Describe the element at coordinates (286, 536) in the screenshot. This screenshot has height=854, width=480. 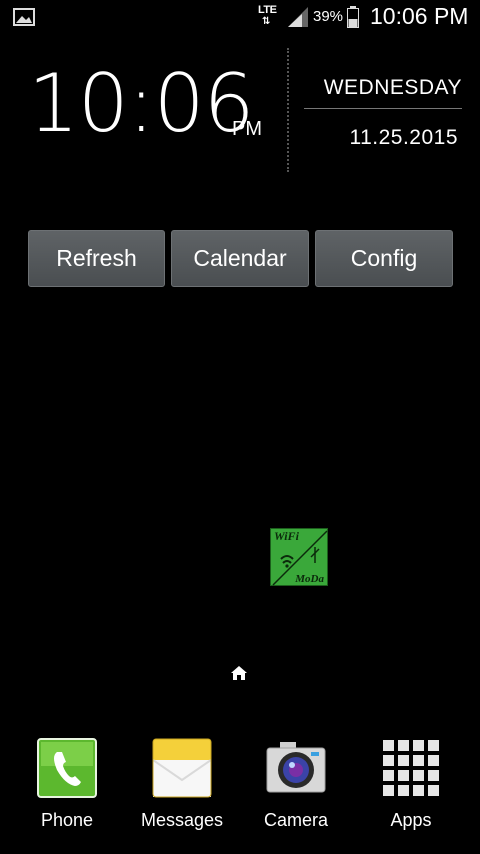
I see `wifi-moda-label-top: WiFi` at that location.